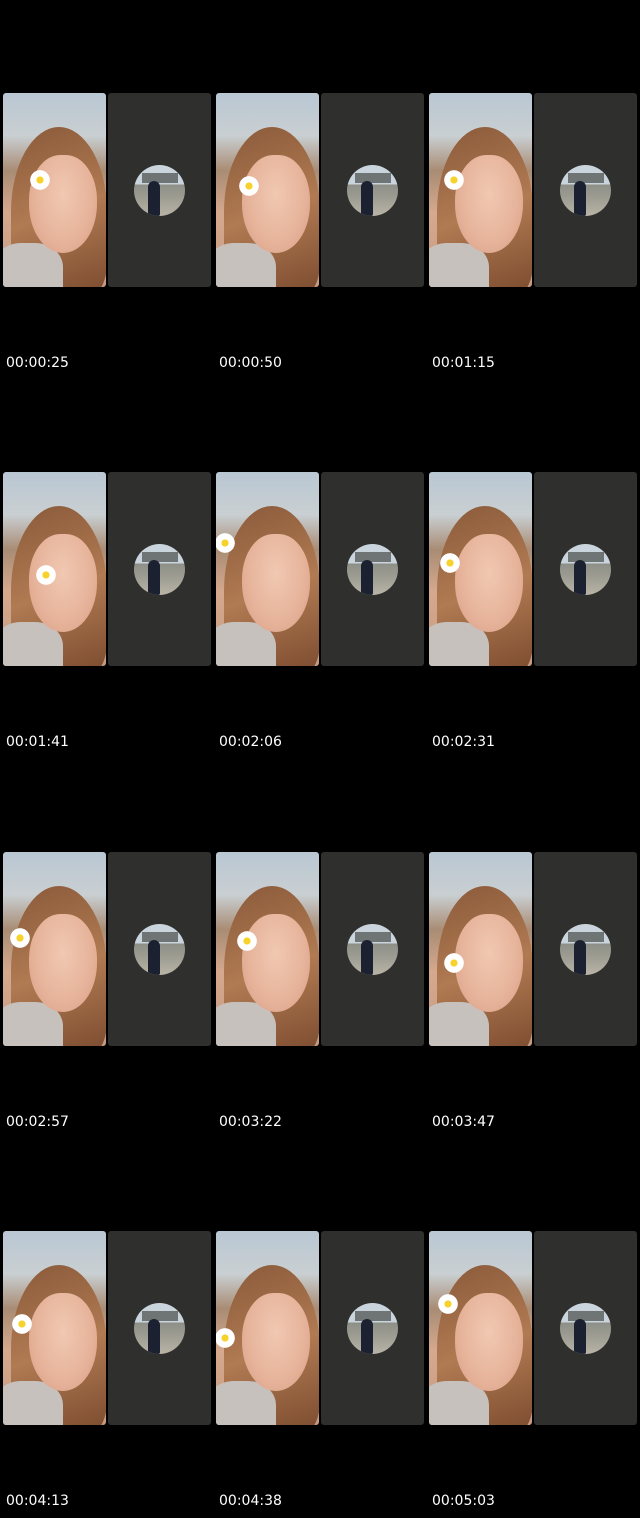  I want to click on timestamp: 00:02:06, so click(250, 742).